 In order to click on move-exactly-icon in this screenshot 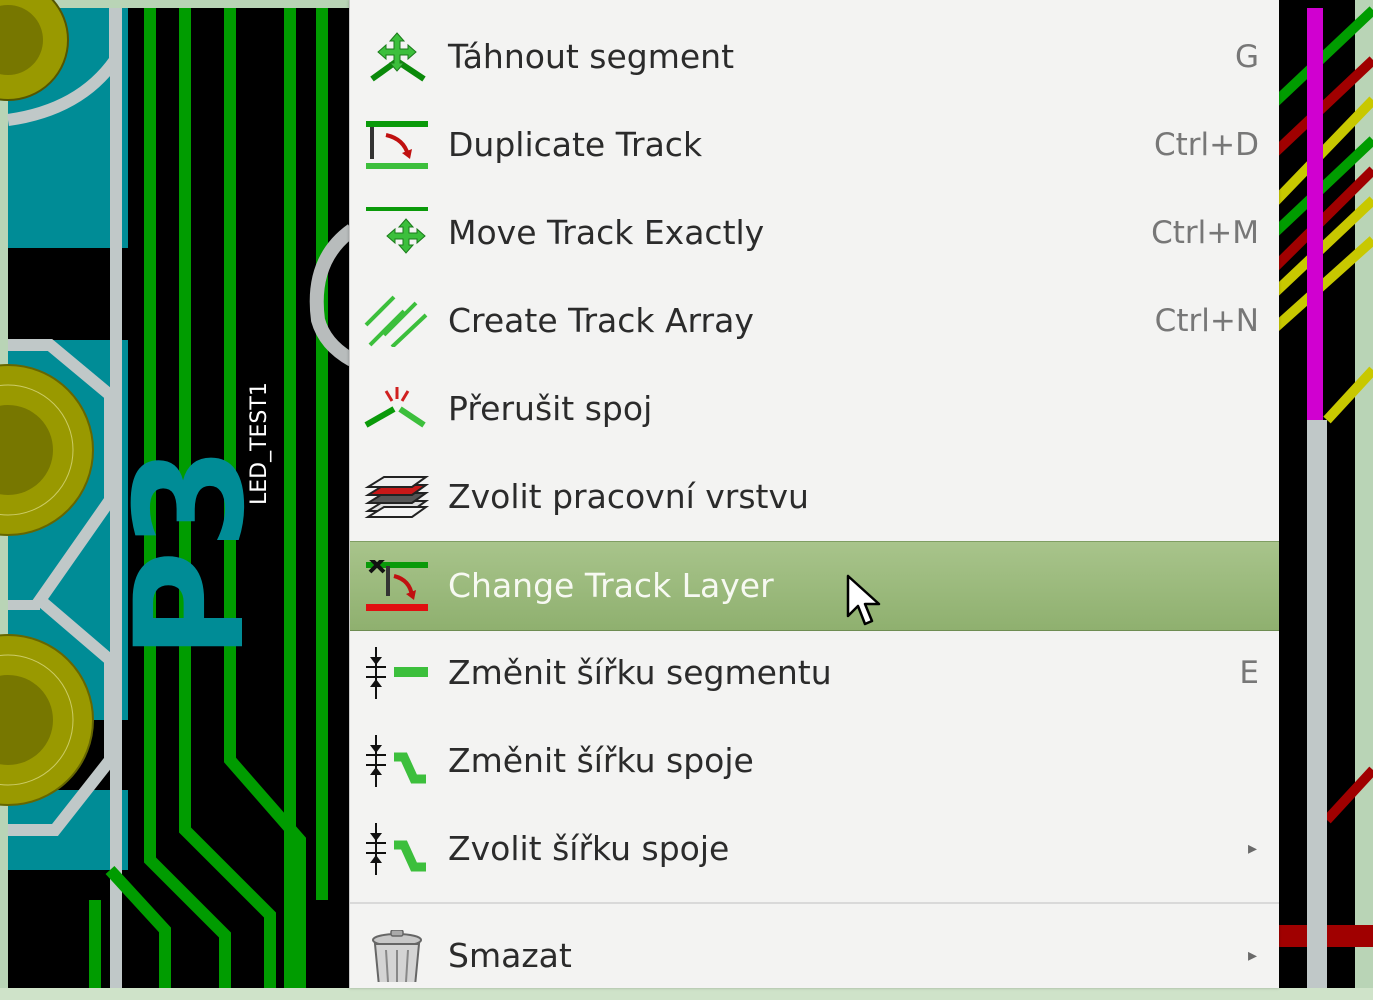, I will do `click(397, 233)`.